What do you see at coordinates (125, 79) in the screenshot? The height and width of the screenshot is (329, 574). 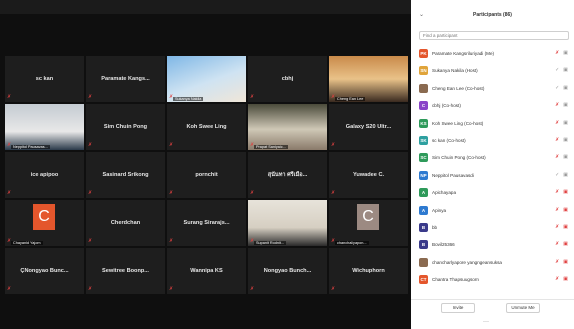 I see `video-tile: Paramate Kangs... ✗` at bounding box center [125, 79].